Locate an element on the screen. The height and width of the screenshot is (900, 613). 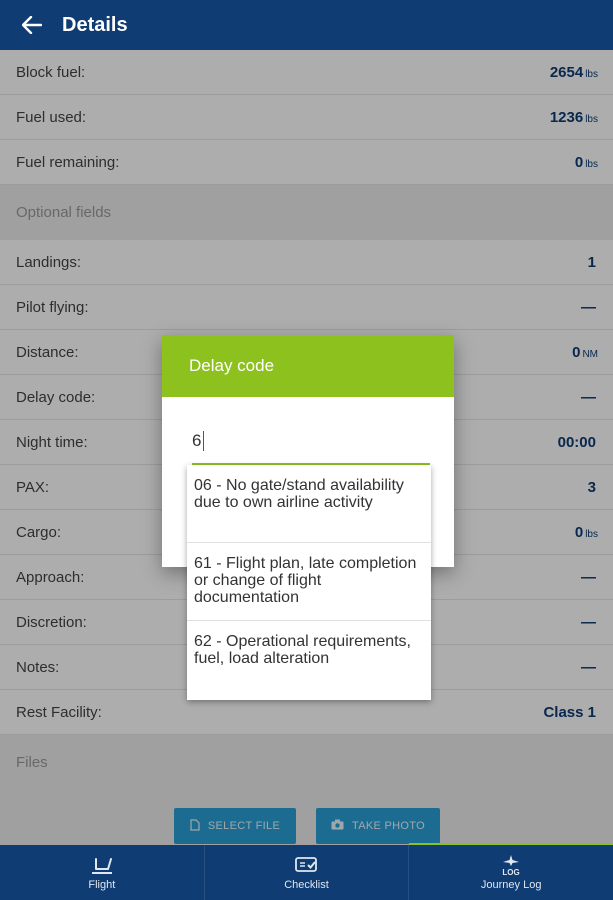
flight-takeoff-icon is located at coordinates (102, 865).